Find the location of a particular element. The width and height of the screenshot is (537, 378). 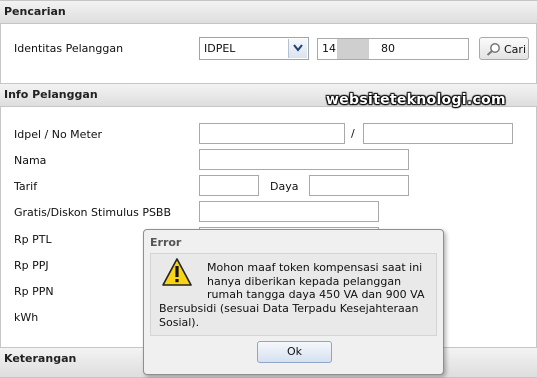

dialog-line-1: Mohon maaf token kompensasi saat ini is located at coordinates (315, 267).